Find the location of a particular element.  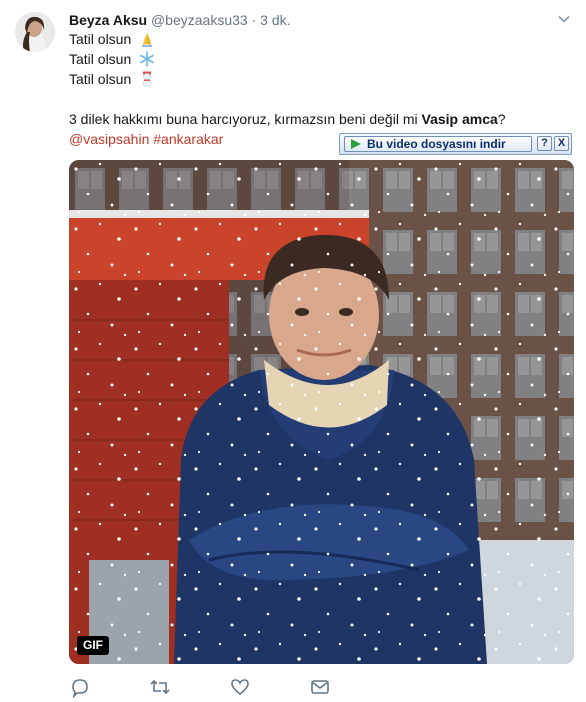

chevron-down-icon is located at coordinates (564, 19).